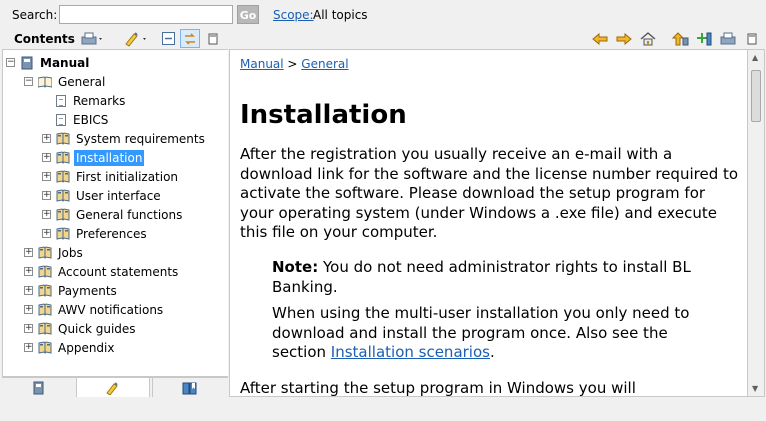  I want to click on tree-item-label: General, so click(82, 81).